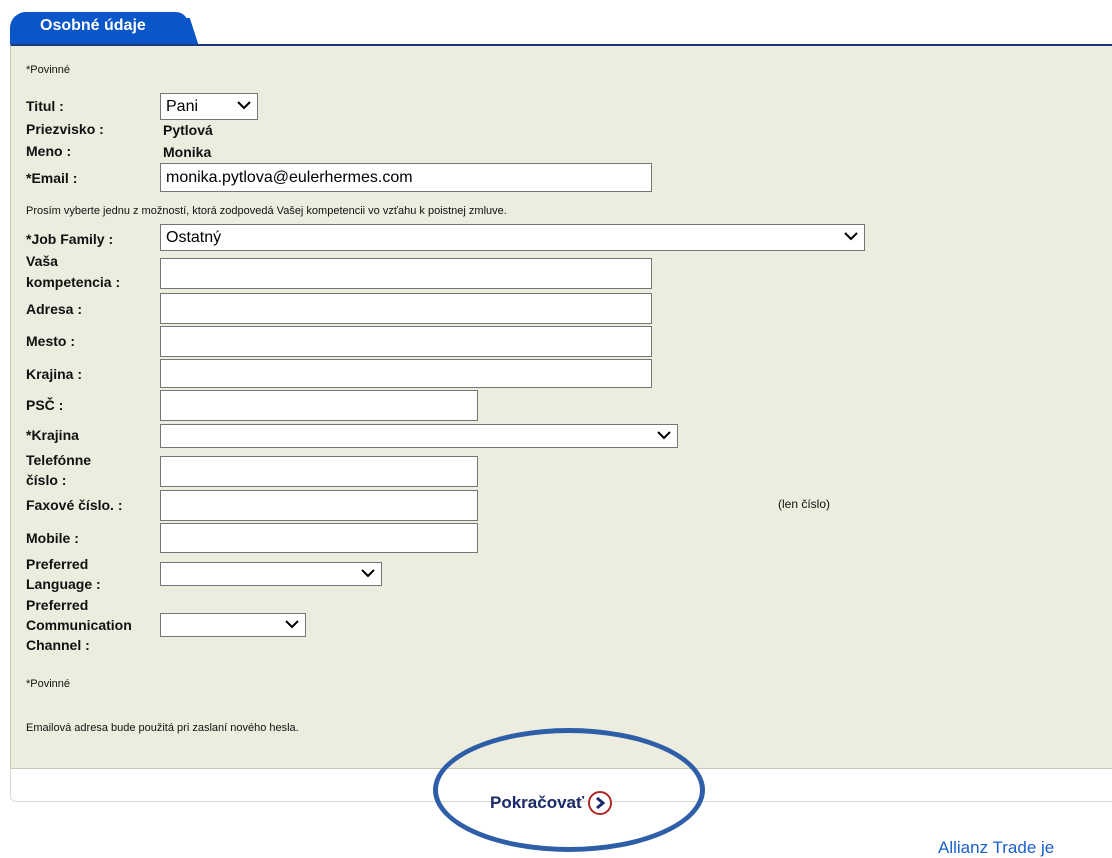 Image resolution: width=1112 pixels, height=858 pixels. I want to click on language-label-1: Preferred, so click(57, 564).